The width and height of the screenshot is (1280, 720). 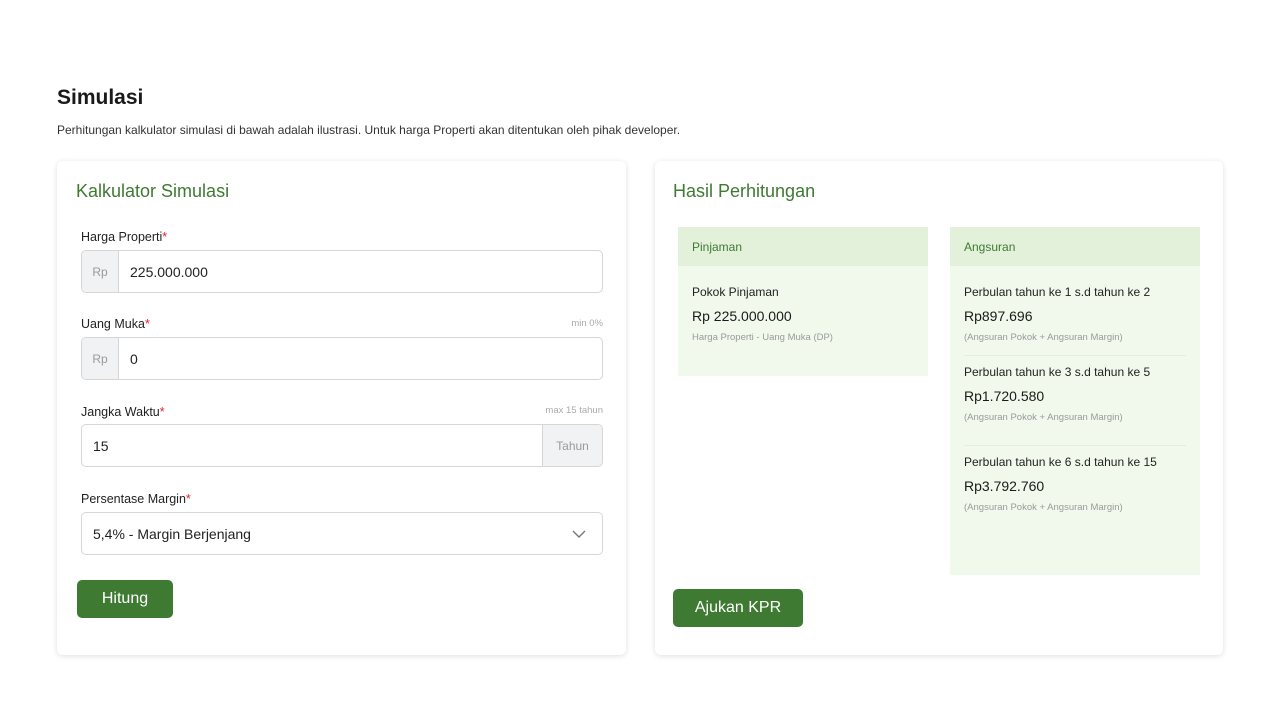 I want to click on tahun-suffix: Tahun, so click(x=572, y=445).